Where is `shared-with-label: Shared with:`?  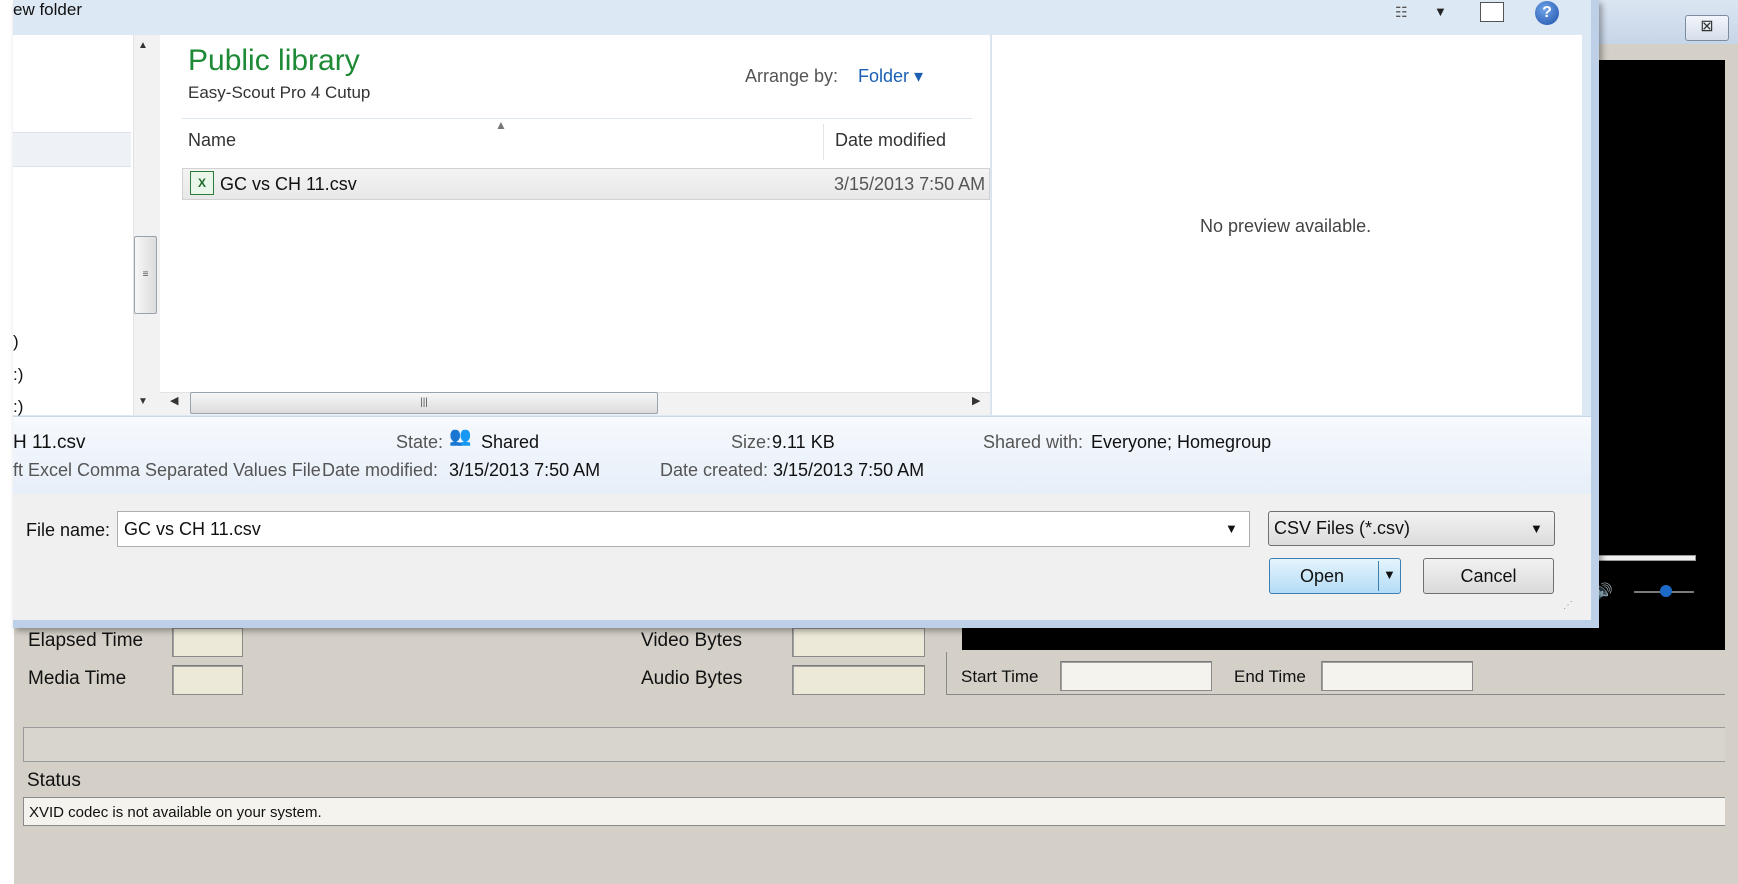 shared-with-label: Shared with: is located at coordinates (1033, 442).